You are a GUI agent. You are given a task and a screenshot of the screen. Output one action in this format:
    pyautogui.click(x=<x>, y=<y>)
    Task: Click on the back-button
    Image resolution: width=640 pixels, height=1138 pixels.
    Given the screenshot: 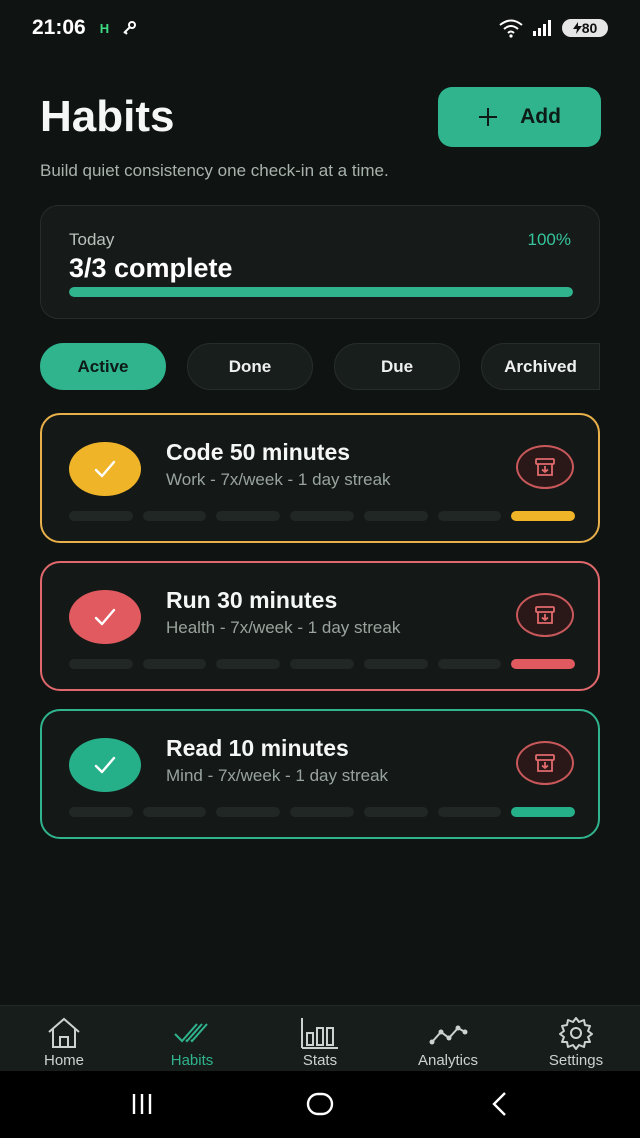 What is the action you would take?
    pyautogui.click(x=500, y=1104)
    